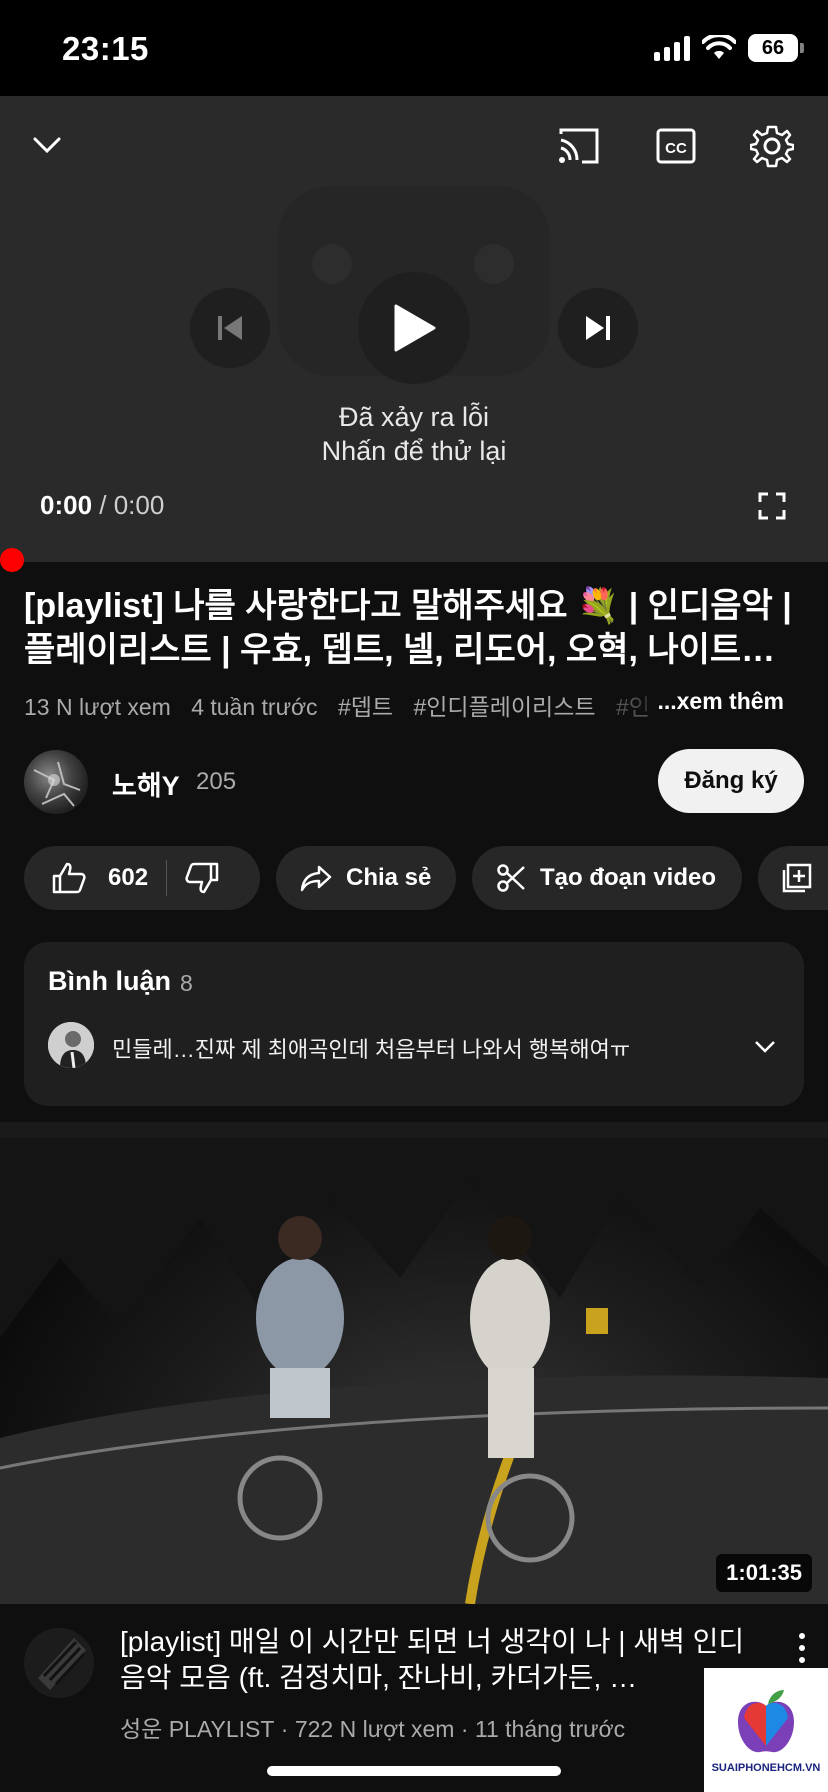 This screenshot has width=828, height=1792. What do you see at coordinates (128, 878) in the screenshot?
I see `like-count: 602` at bounding box center [128, 878].